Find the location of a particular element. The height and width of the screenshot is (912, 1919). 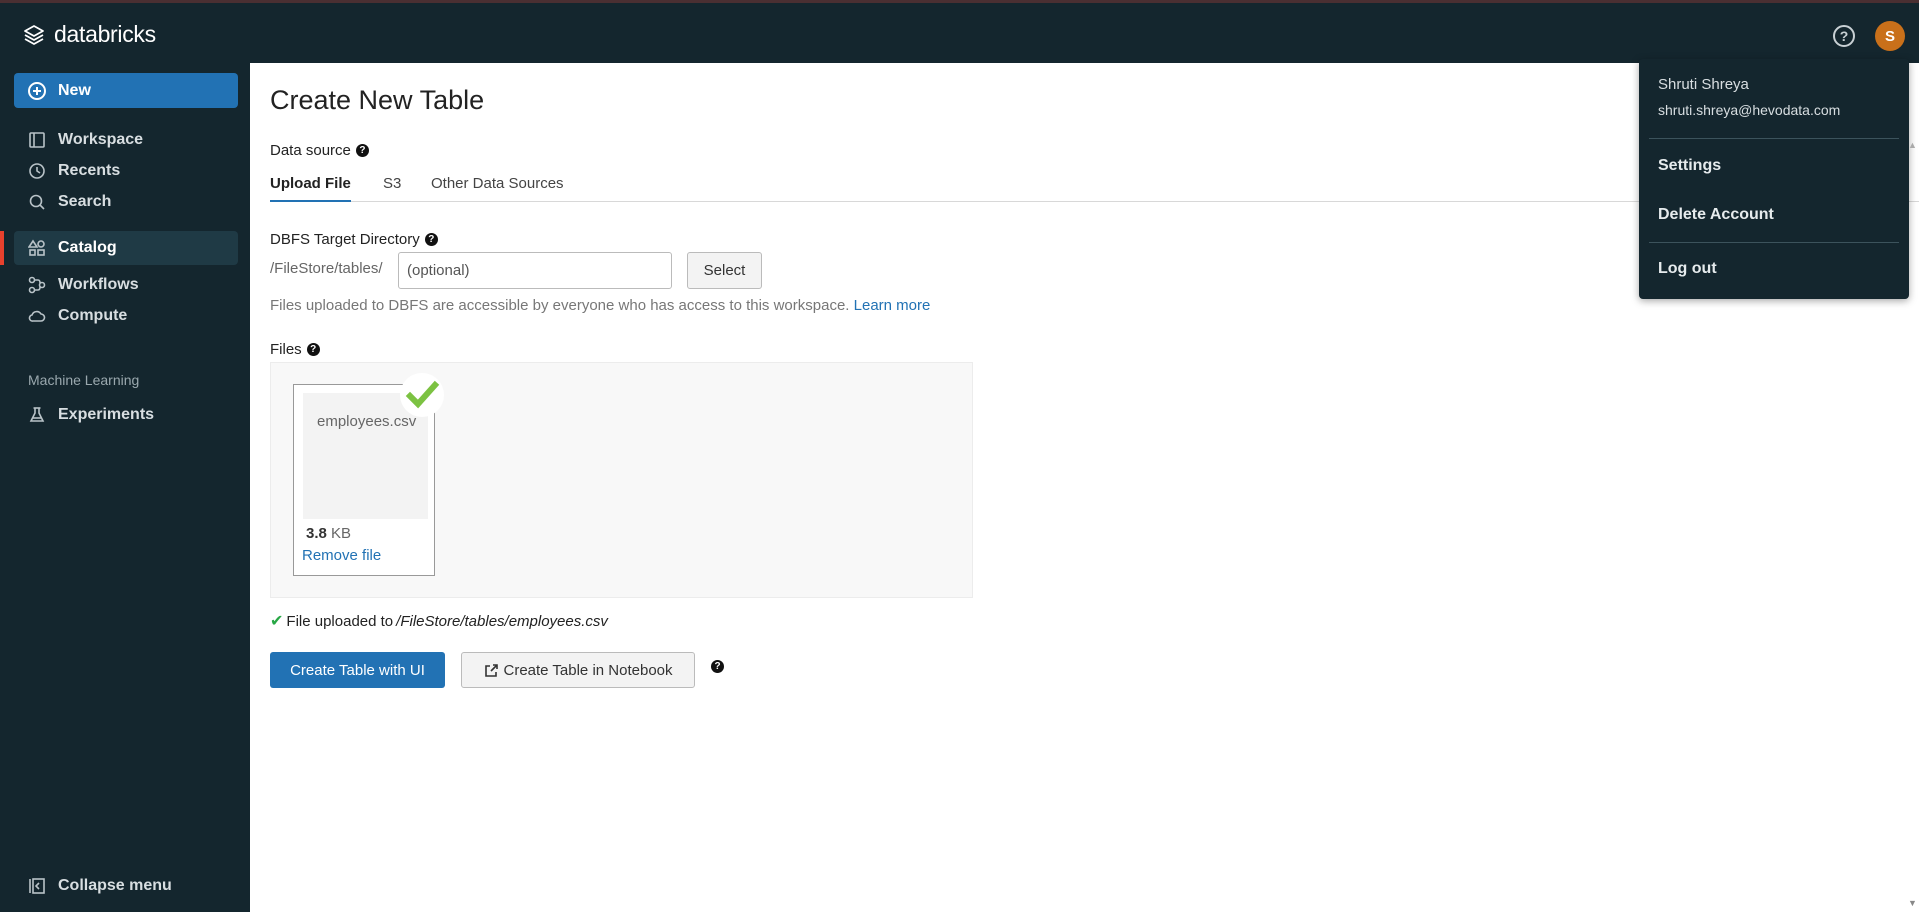

sidebar-item-label: Workspace is located at coordinates (101, 139).